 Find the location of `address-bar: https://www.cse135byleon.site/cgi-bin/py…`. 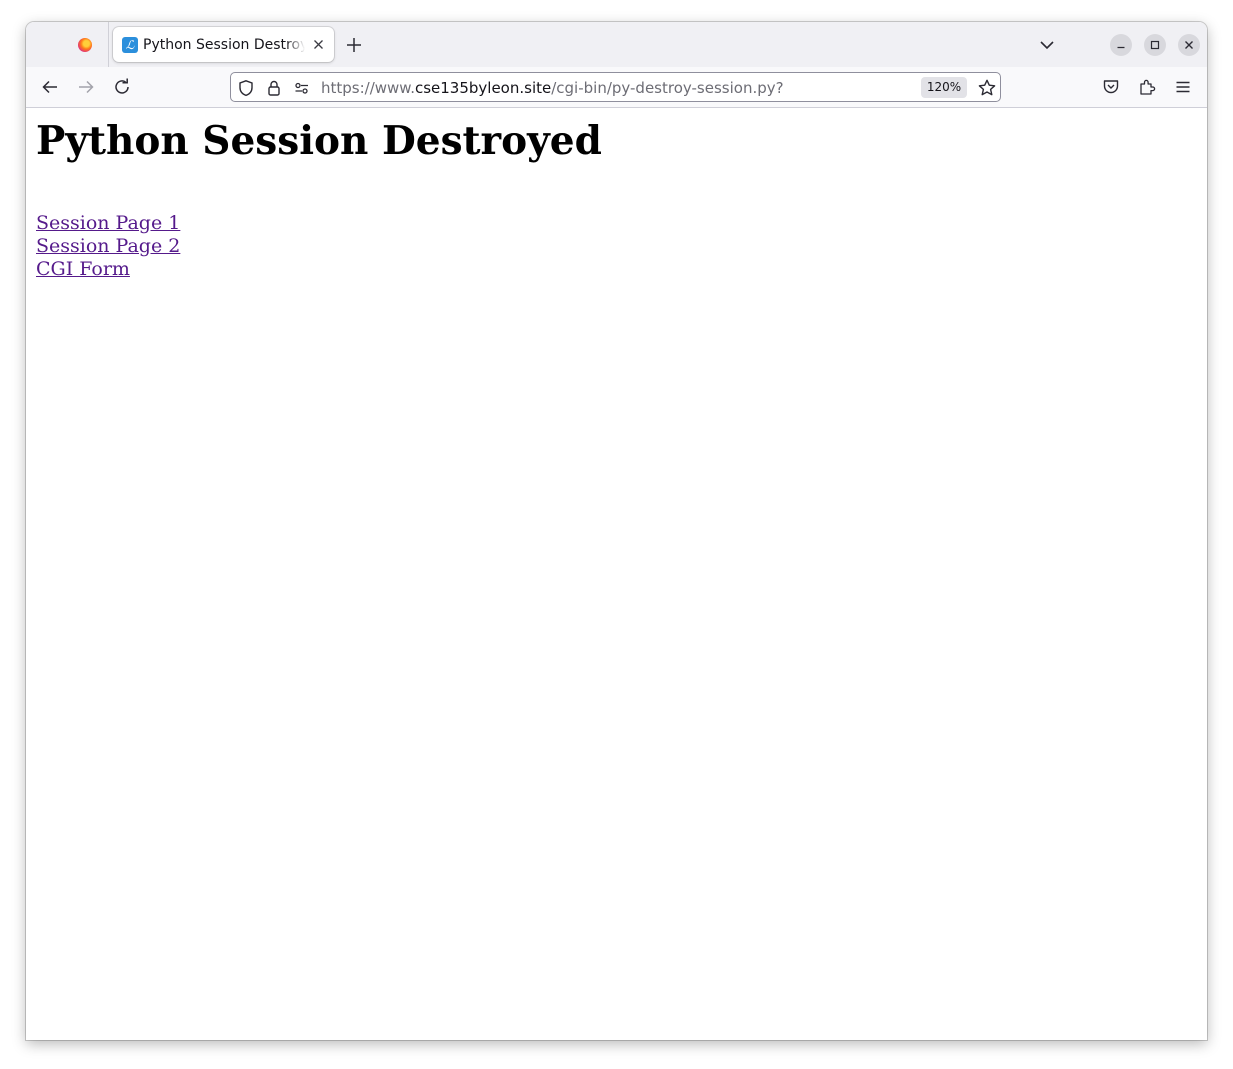

address-bar: https://www.cse135byleon.site/cgi-bin/py… is located at coordinates (615, 87).